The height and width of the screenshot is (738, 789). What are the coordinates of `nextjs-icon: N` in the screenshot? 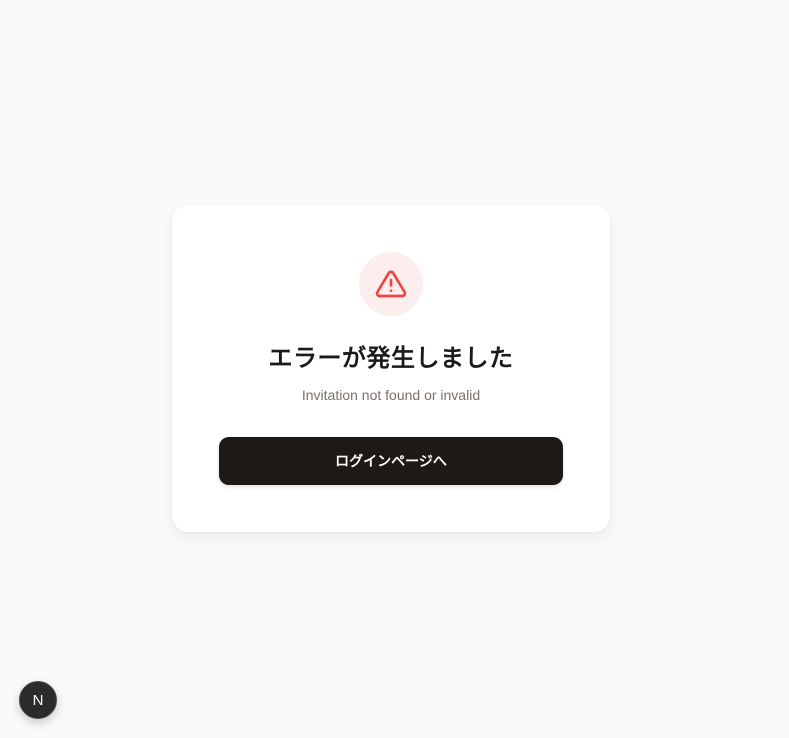 It's located at (38, 700).